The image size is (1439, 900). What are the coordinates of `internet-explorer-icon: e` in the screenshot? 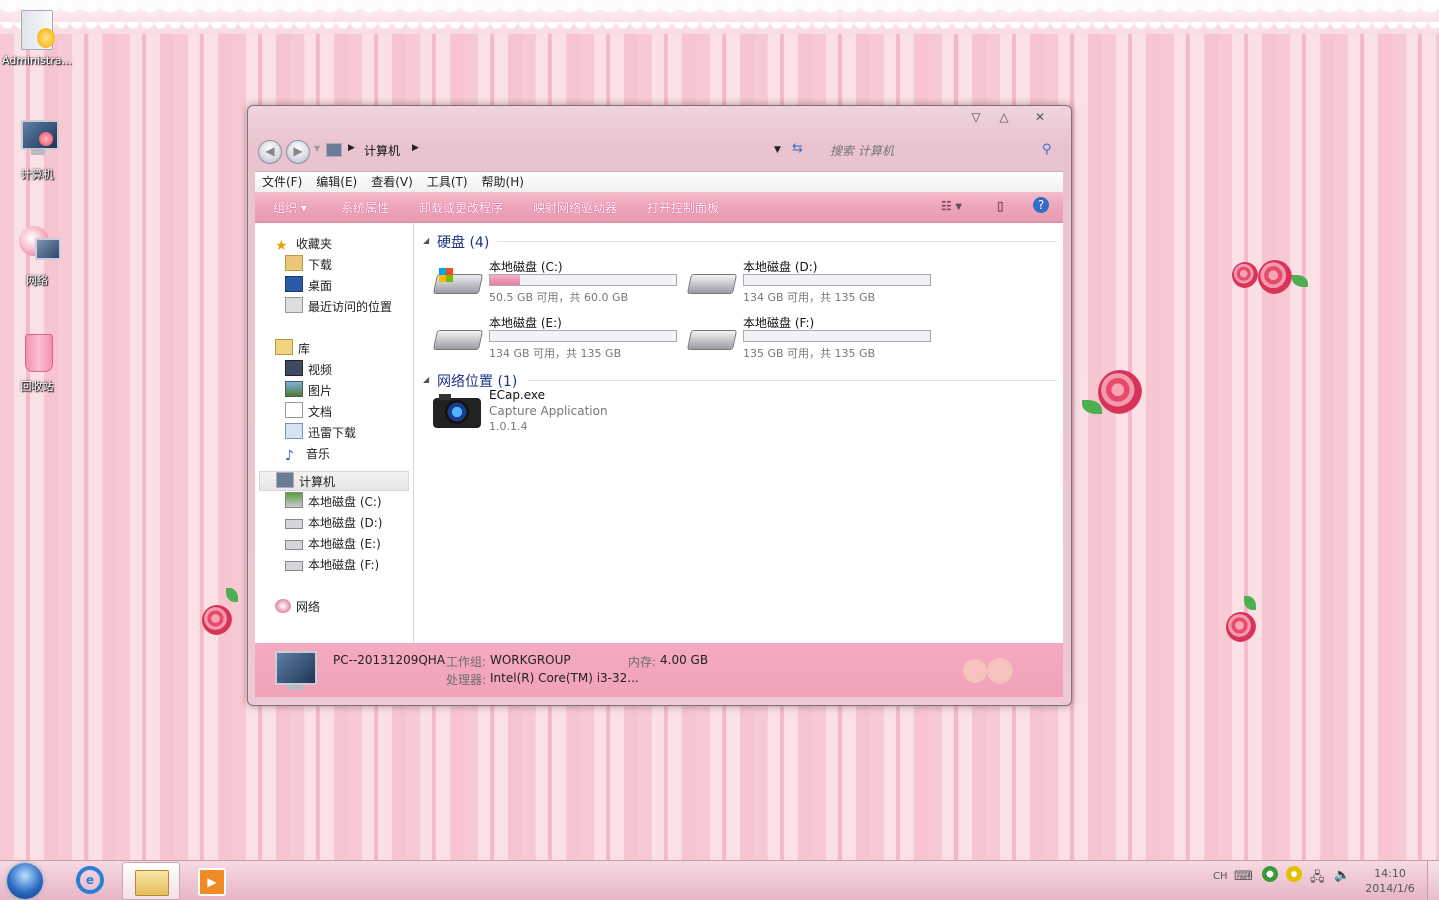 It's located at (90, 880).